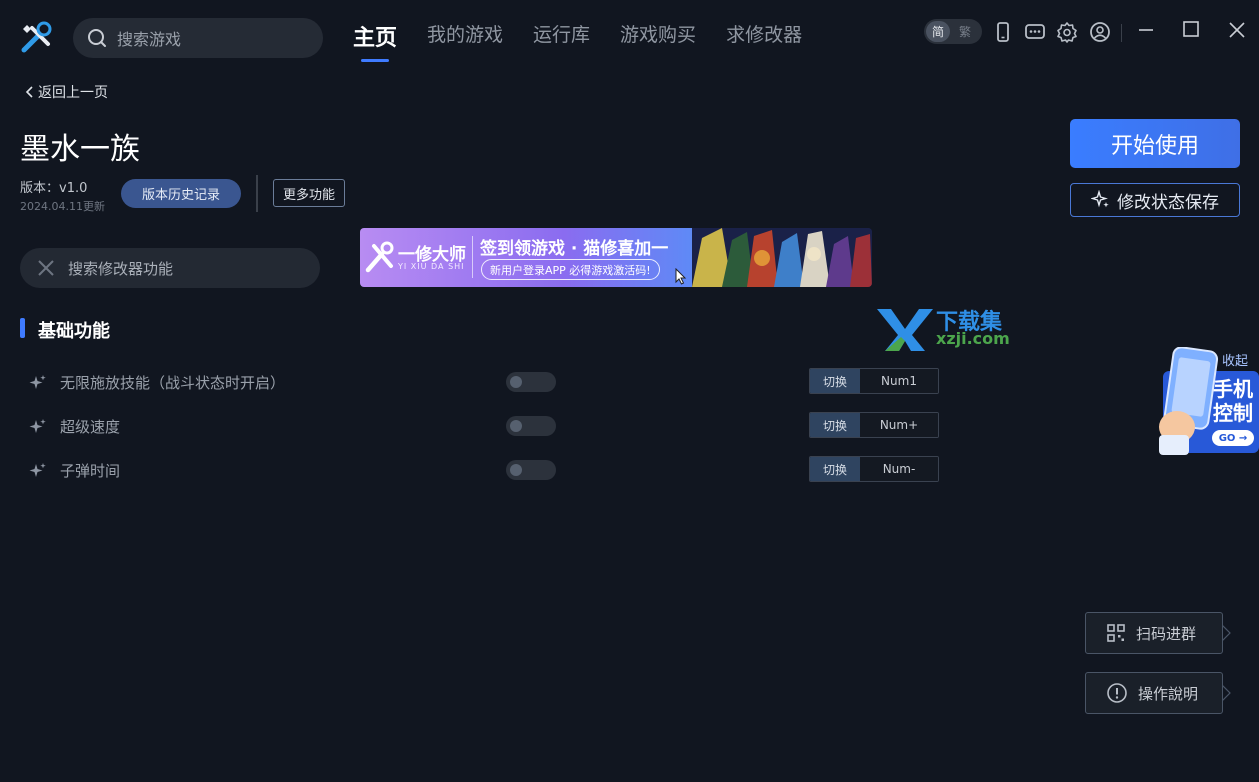 The width and height of the screenshot is (1259, 782). I want to click on nav-request-trainer: 求修改器, so click(764, 41).